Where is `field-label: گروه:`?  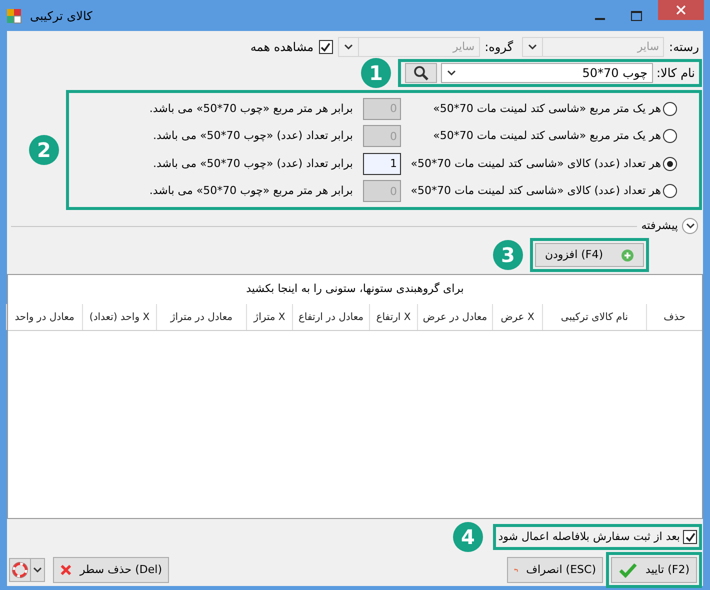 field-label: گروه: is located at coordinates (499, 47).